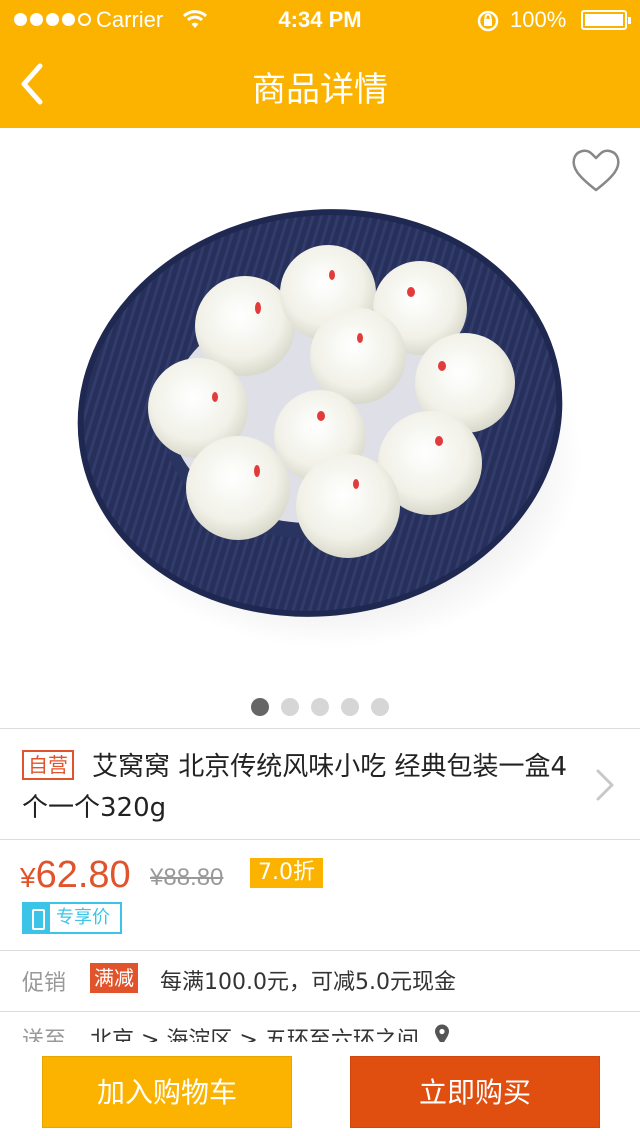 The width and height of the screenshot is (640, 1136). Describe the element at coordinates (187, 877) in the screenshot. I see `original-price: ¥88.80` at that location.